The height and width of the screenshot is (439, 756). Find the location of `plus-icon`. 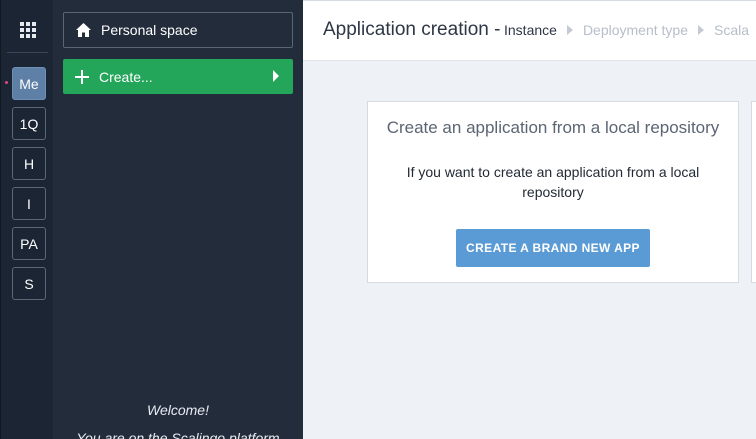

plus-icon is located at coordinates (82, 77).